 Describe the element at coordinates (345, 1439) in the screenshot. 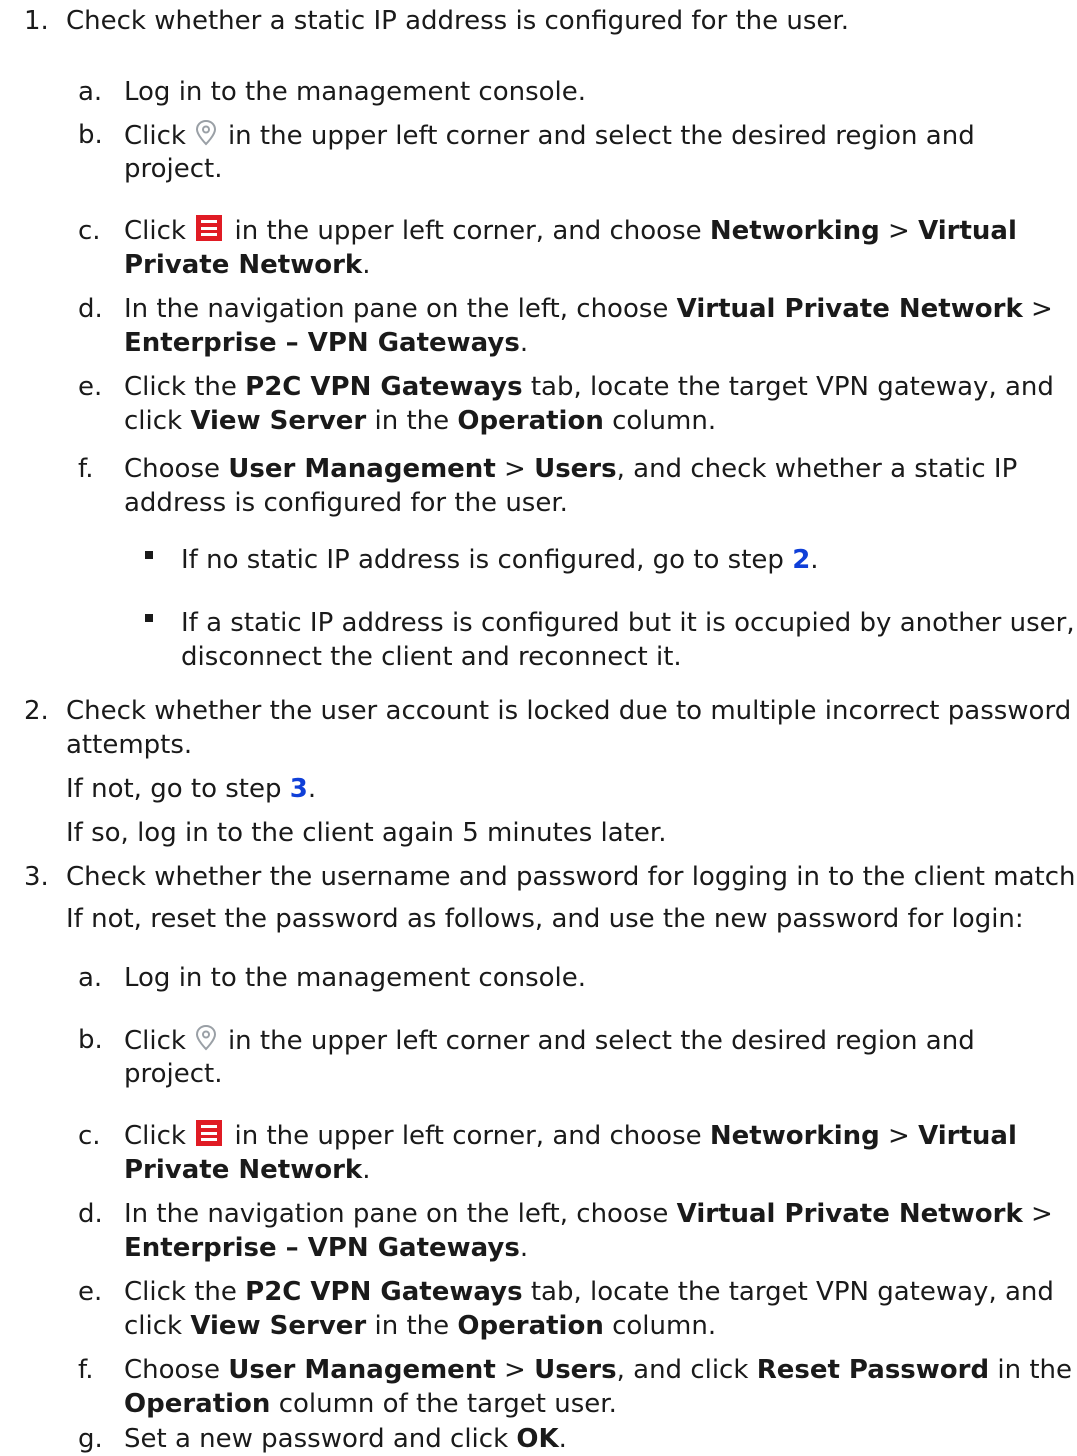

I see `substep-text: Set a new password and click OK.` at that location.